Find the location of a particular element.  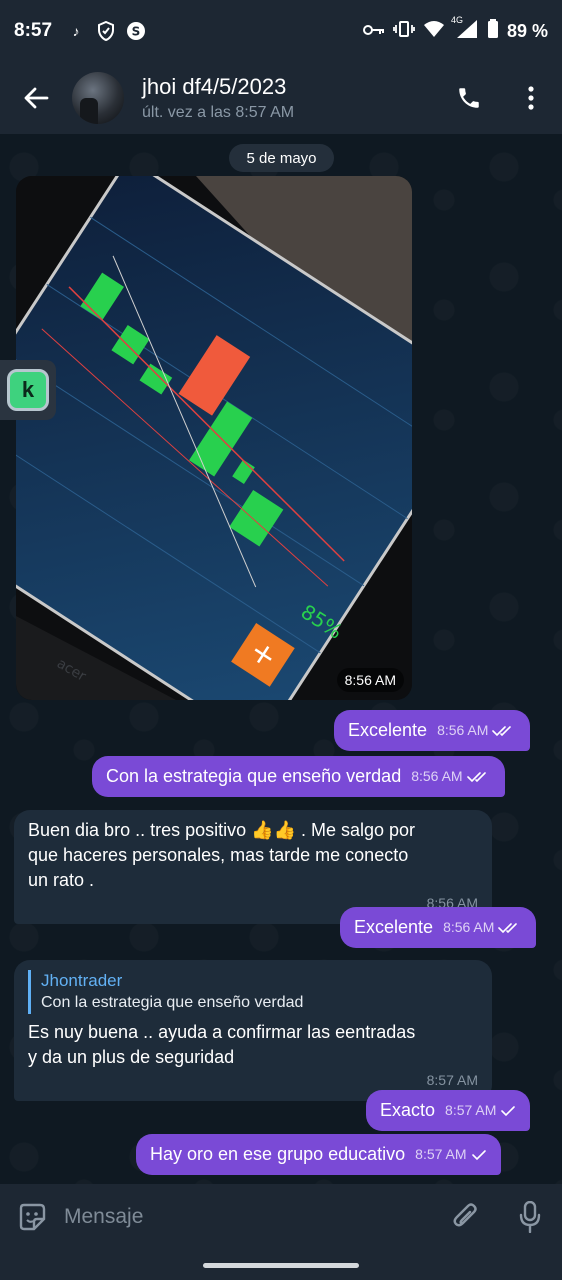

reply-text: Con la estrategia que enseño verdad is located at coordinates (172, 1002).